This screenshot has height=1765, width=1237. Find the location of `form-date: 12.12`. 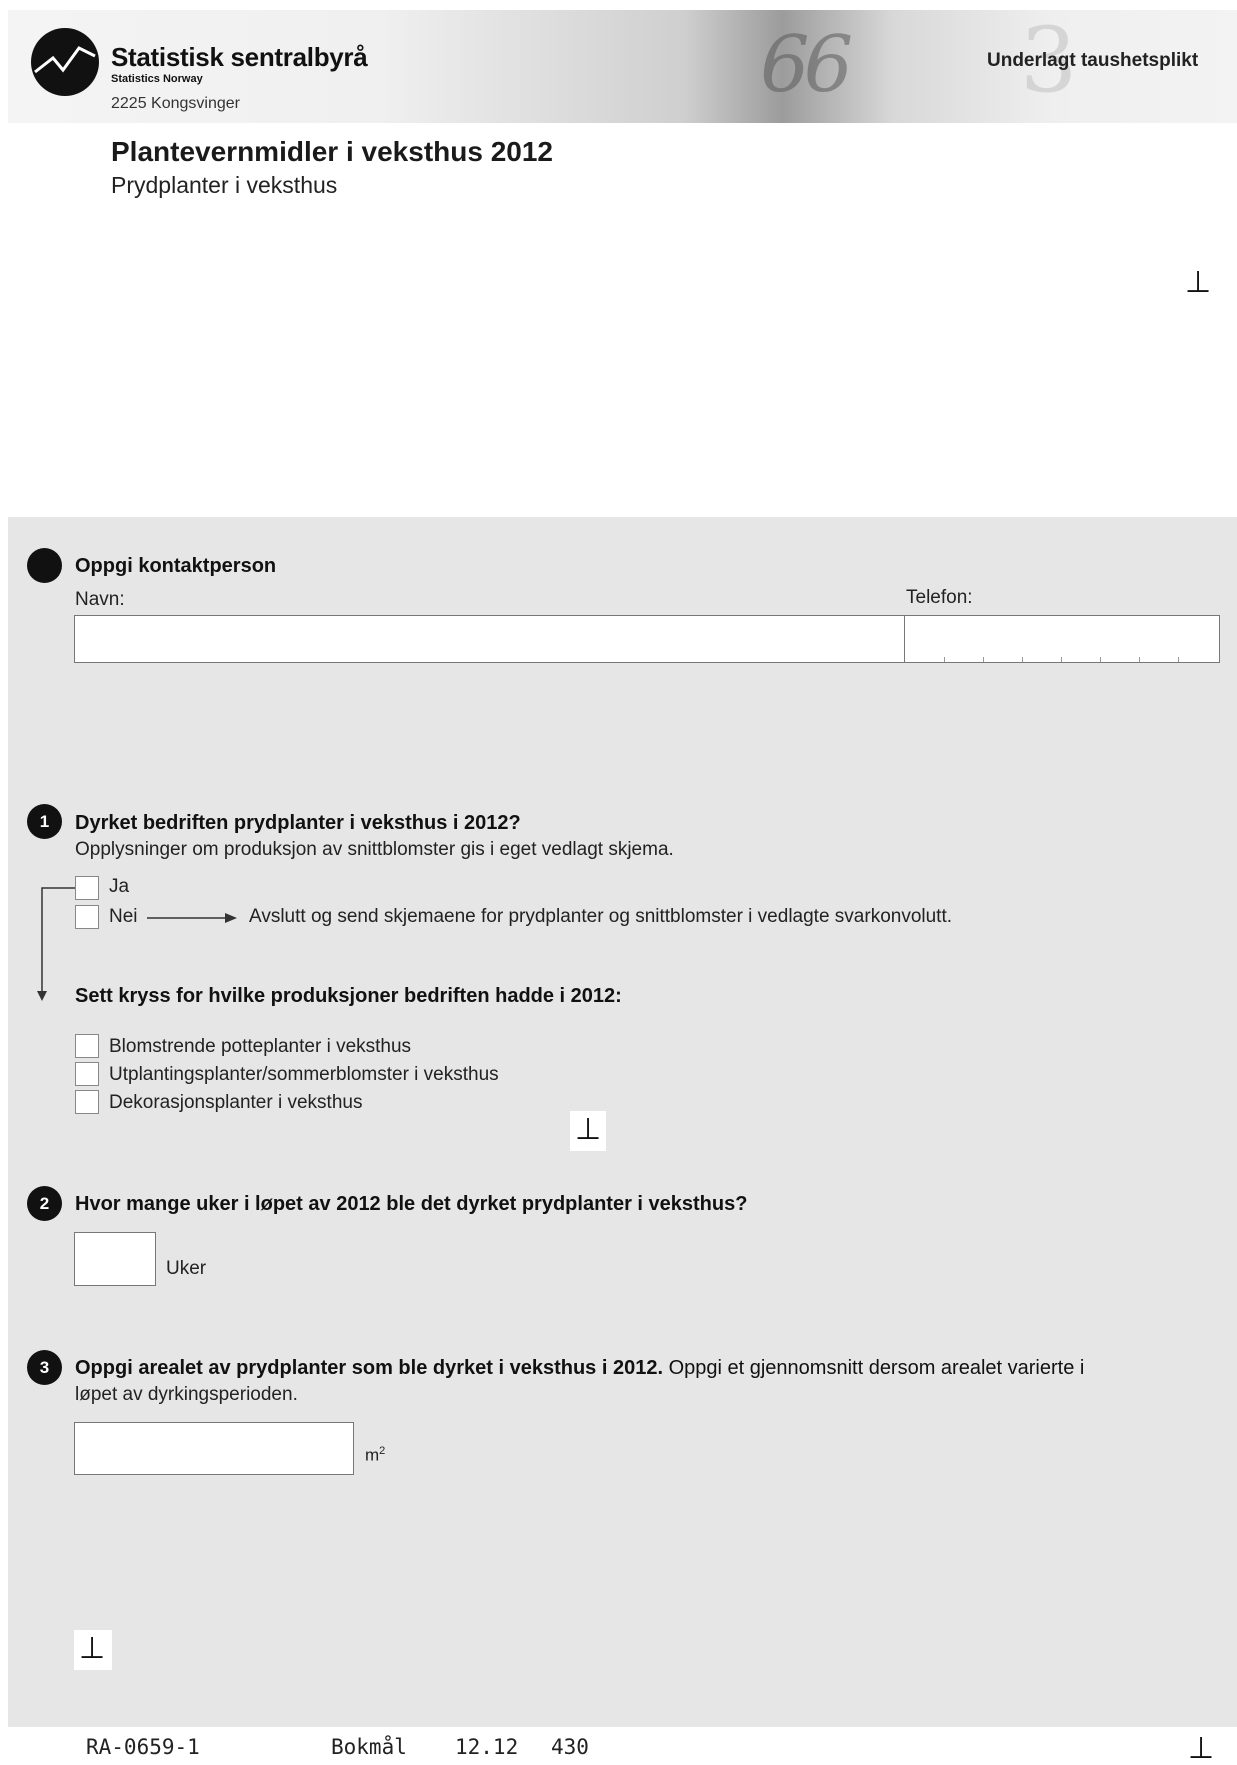

form-date: 12.12 is located at coordinates (487, 1747).